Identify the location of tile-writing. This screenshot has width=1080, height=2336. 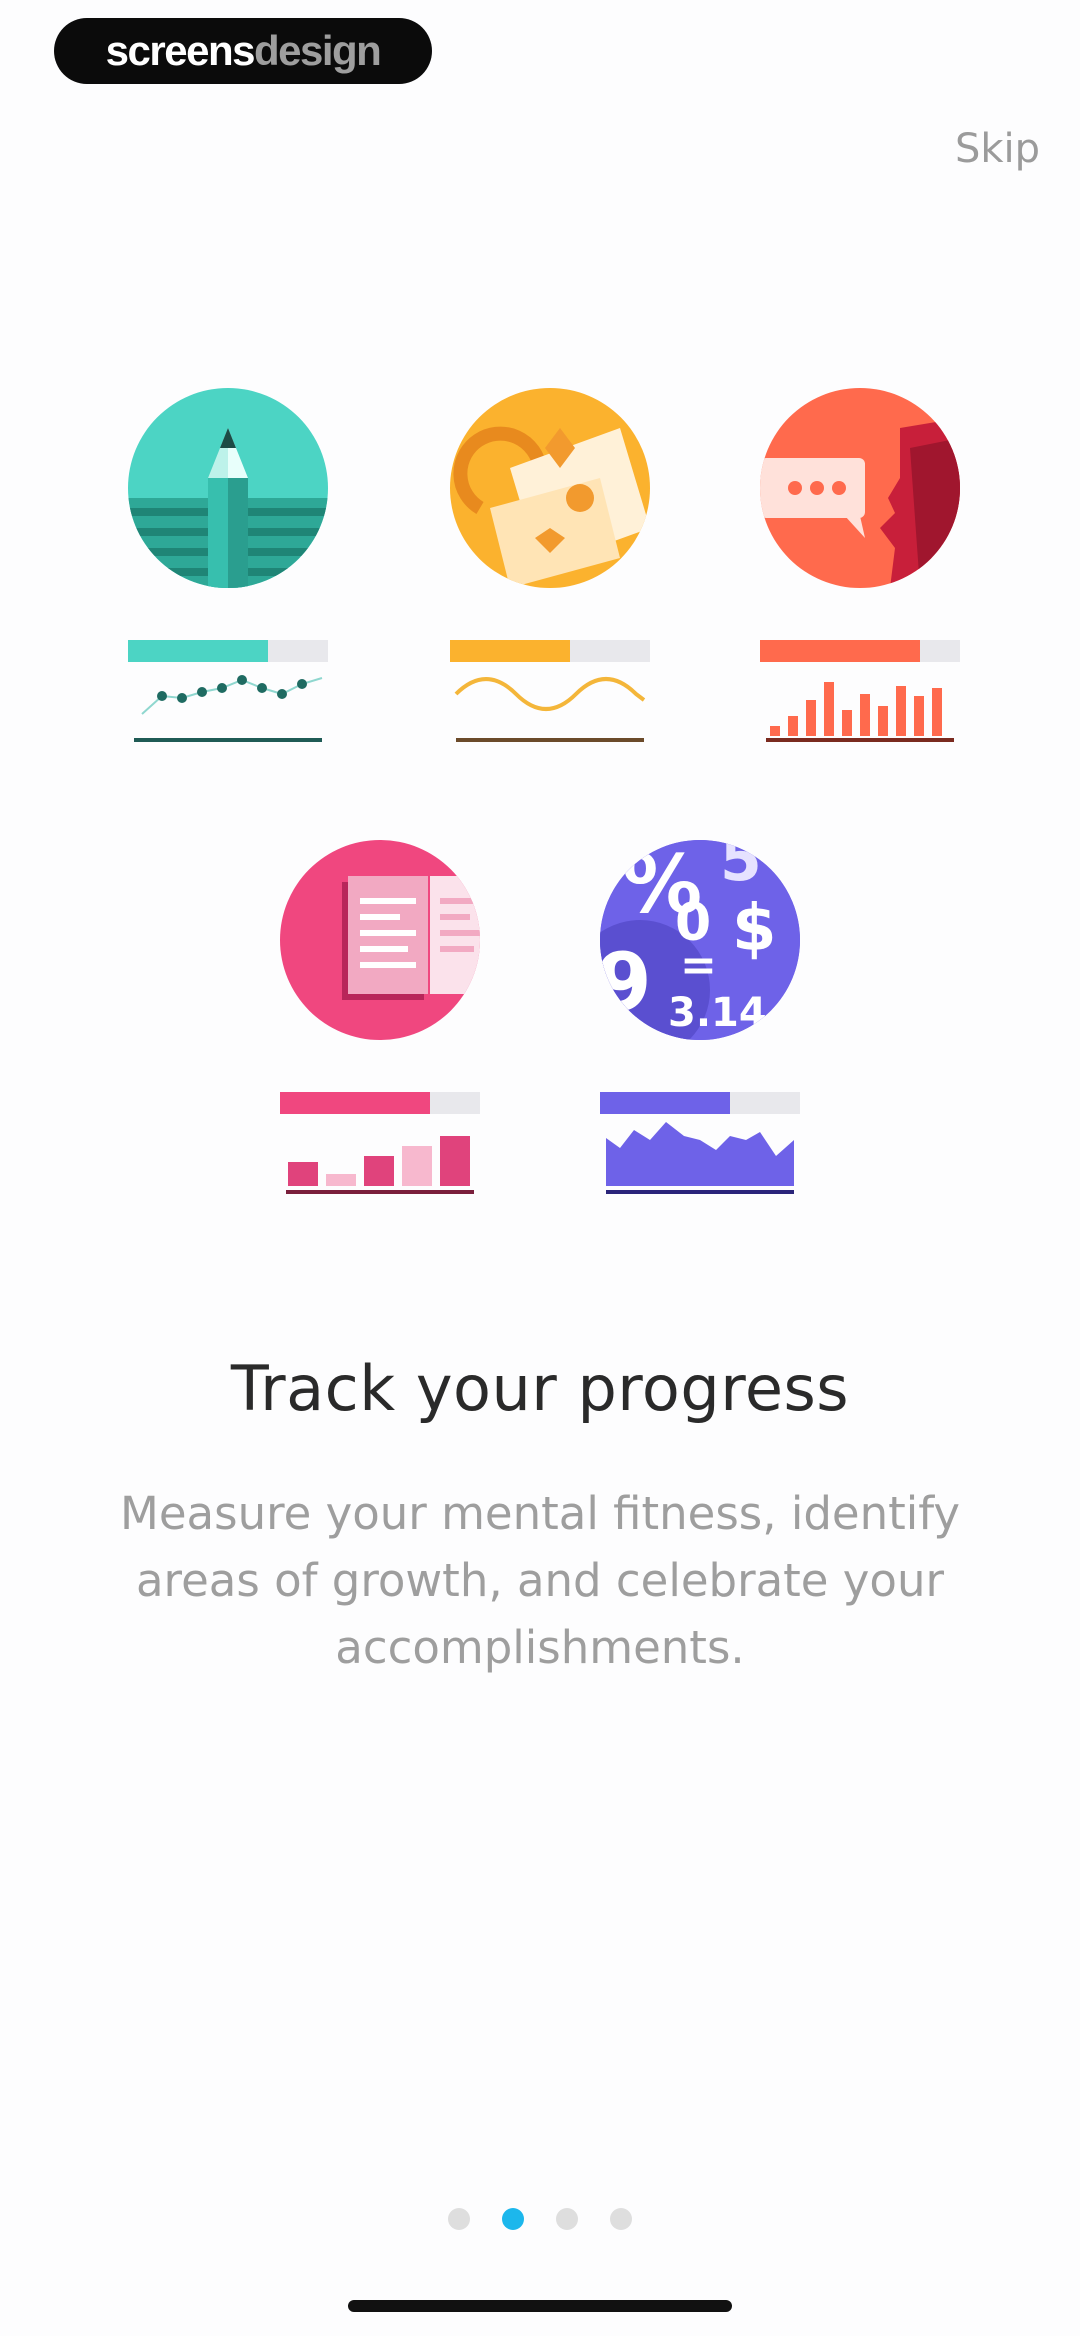
(228, 568).